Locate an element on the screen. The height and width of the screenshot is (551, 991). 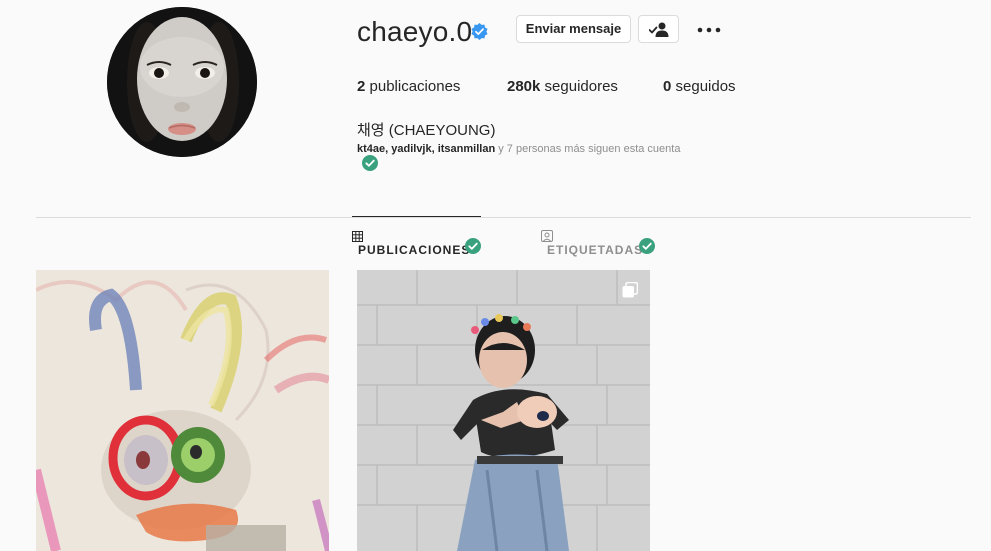
followers-count: 280k seguidores is located at coordinates (562, 87).